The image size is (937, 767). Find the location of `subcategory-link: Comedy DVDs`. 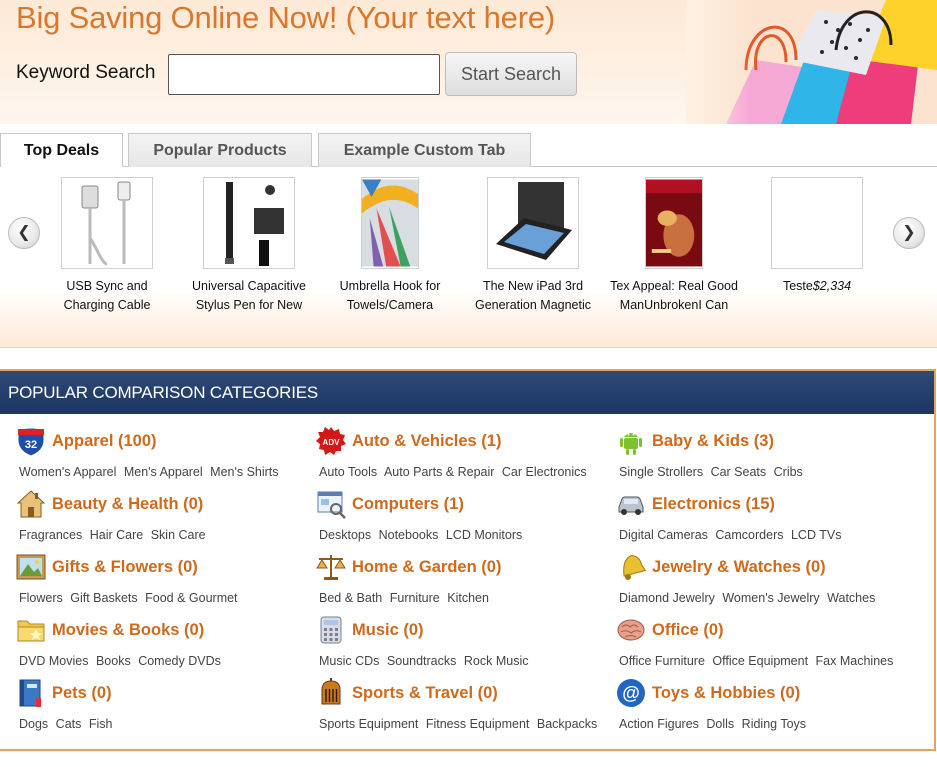

subcategory-link: Comedy DVDs is located at coordinates (179, 661).